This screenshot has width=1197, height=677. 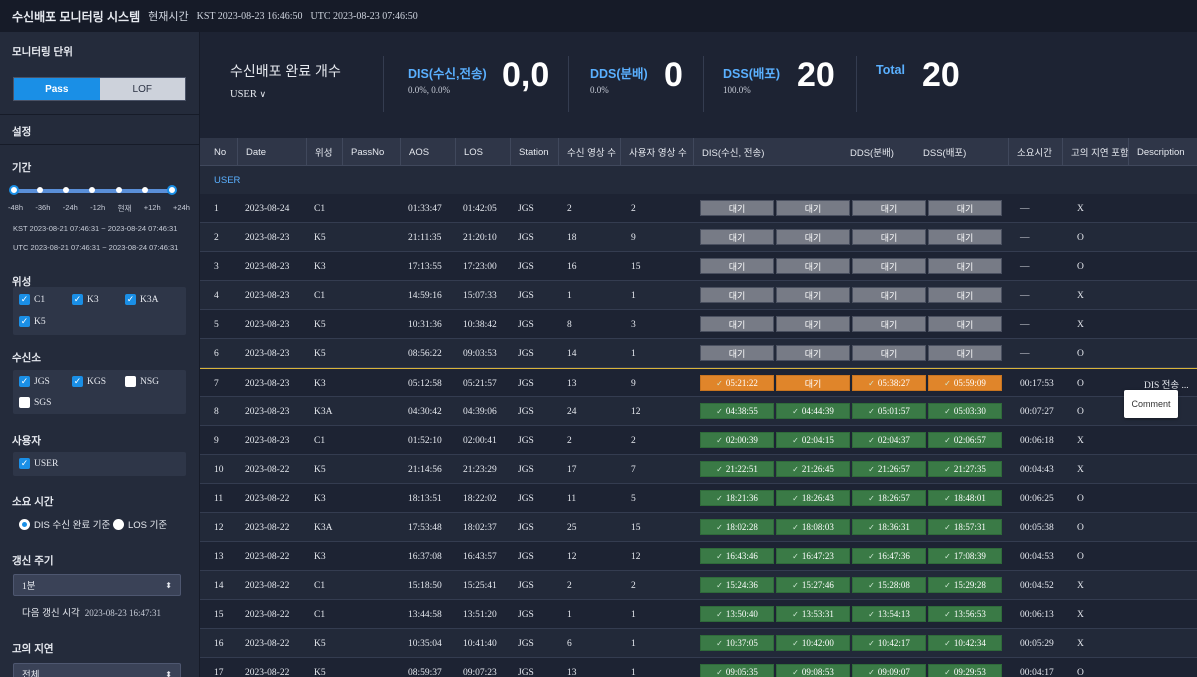 What do you see at coordinates (813, 614) in the screenshot?
I see `dis-send-status: ✓ 13:53:31` at bounding box center [813, 614].